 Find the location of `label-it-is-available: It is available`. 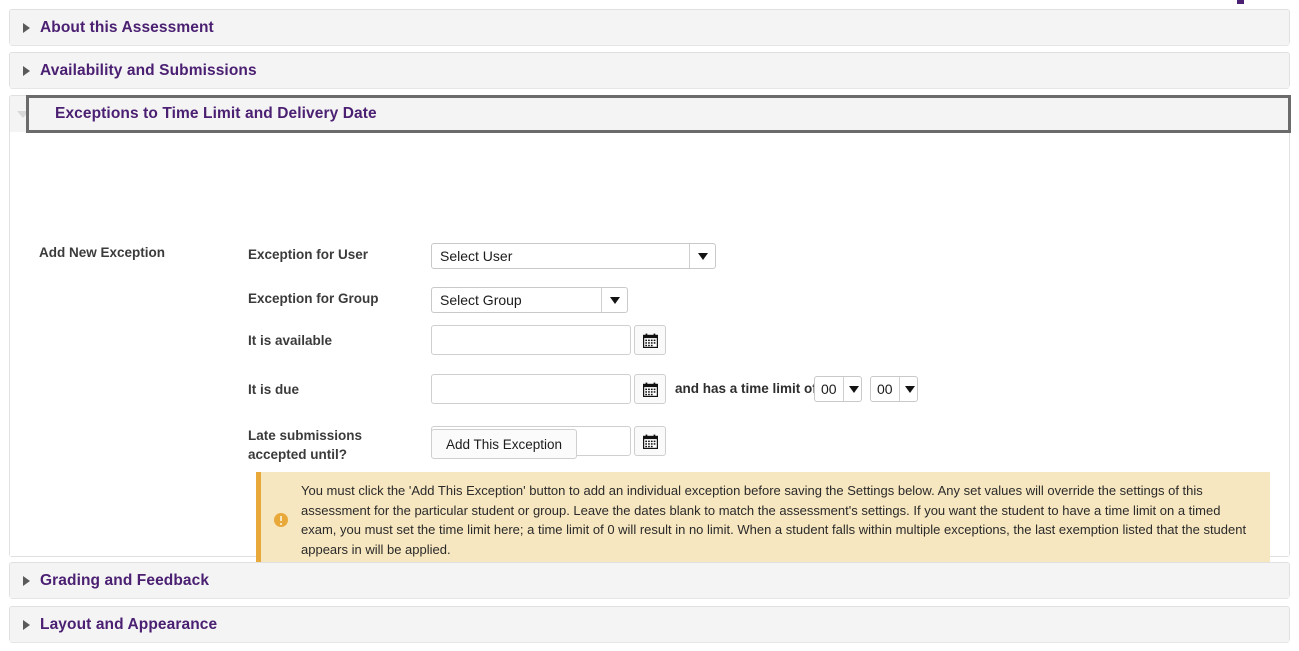

label-it-is-available: It is available is located at coordinates (290, 340).